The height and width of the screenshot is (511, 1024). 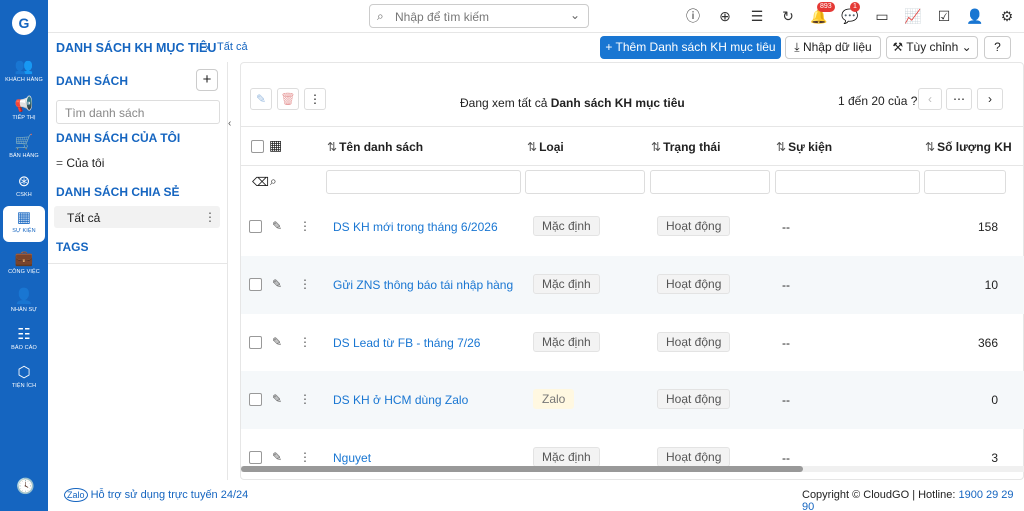 I want to click on rail-item-staff: 👤 NHÂN SỰ, so click(x=24, y=303).